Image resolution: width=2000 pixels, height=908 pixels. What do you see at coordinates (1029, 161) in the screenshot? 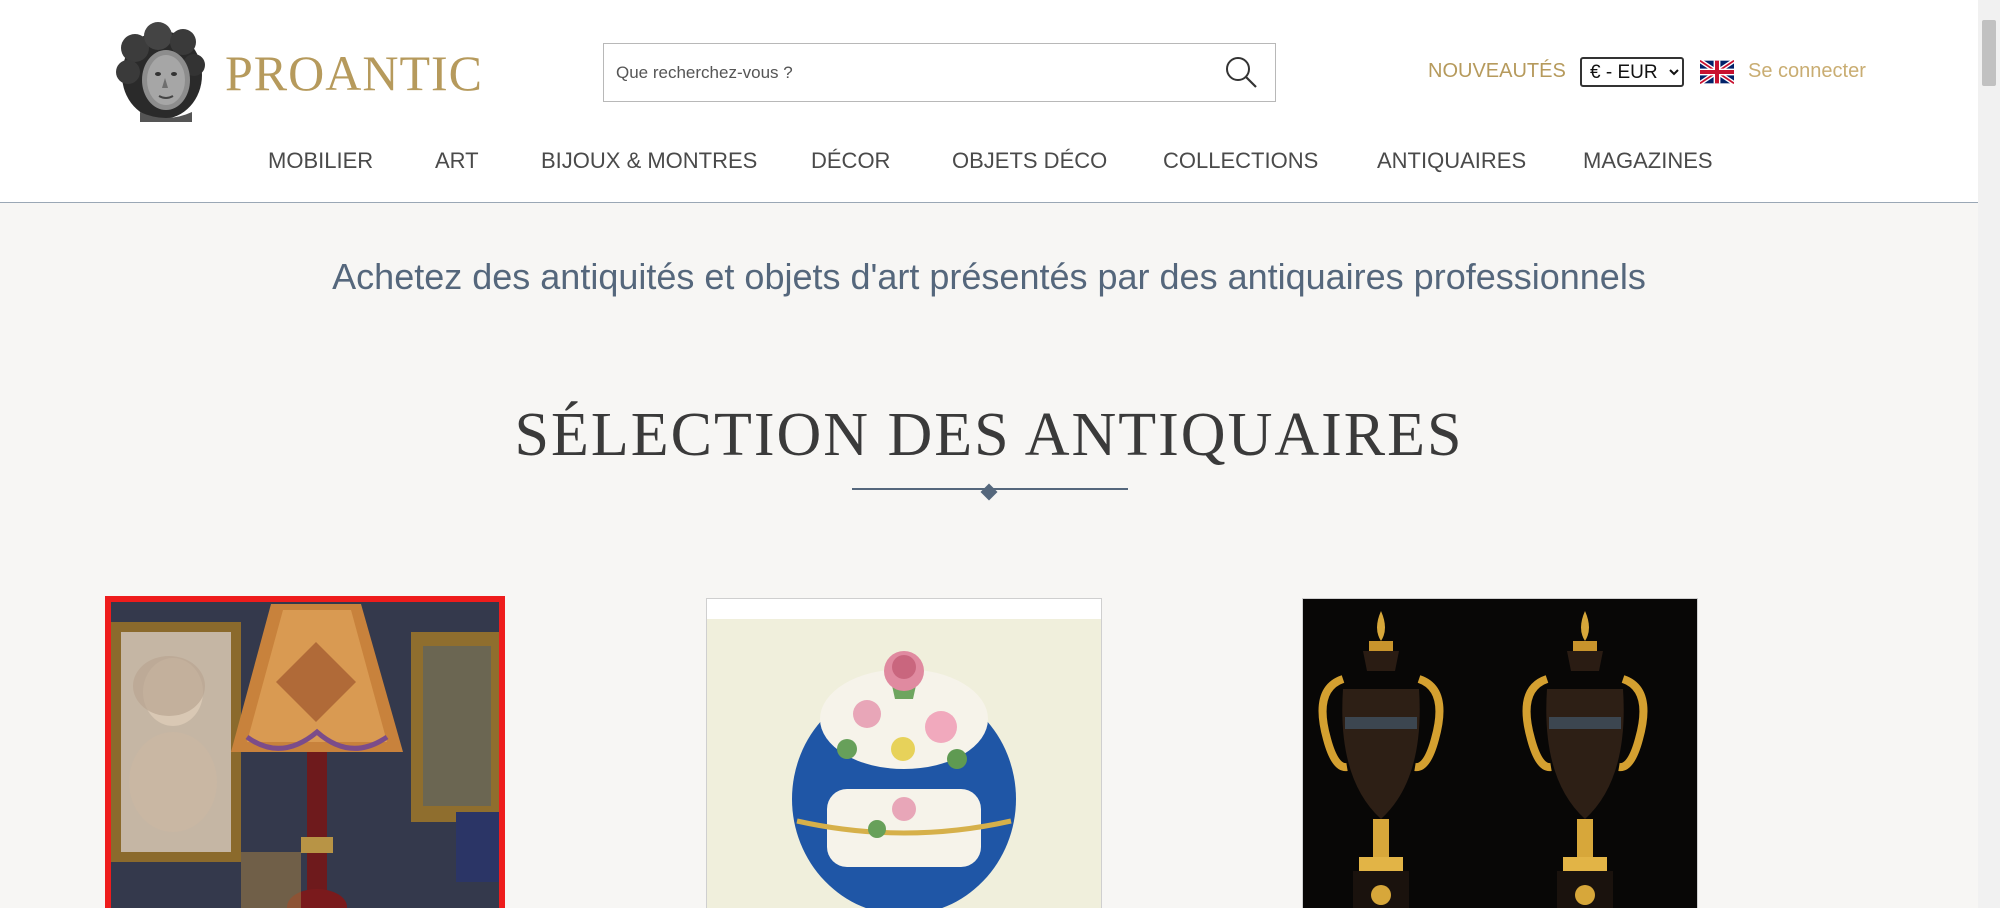
I see `nav-item-objets-deco: OBJETS DÉCO` at bounding box center [1029, 161].